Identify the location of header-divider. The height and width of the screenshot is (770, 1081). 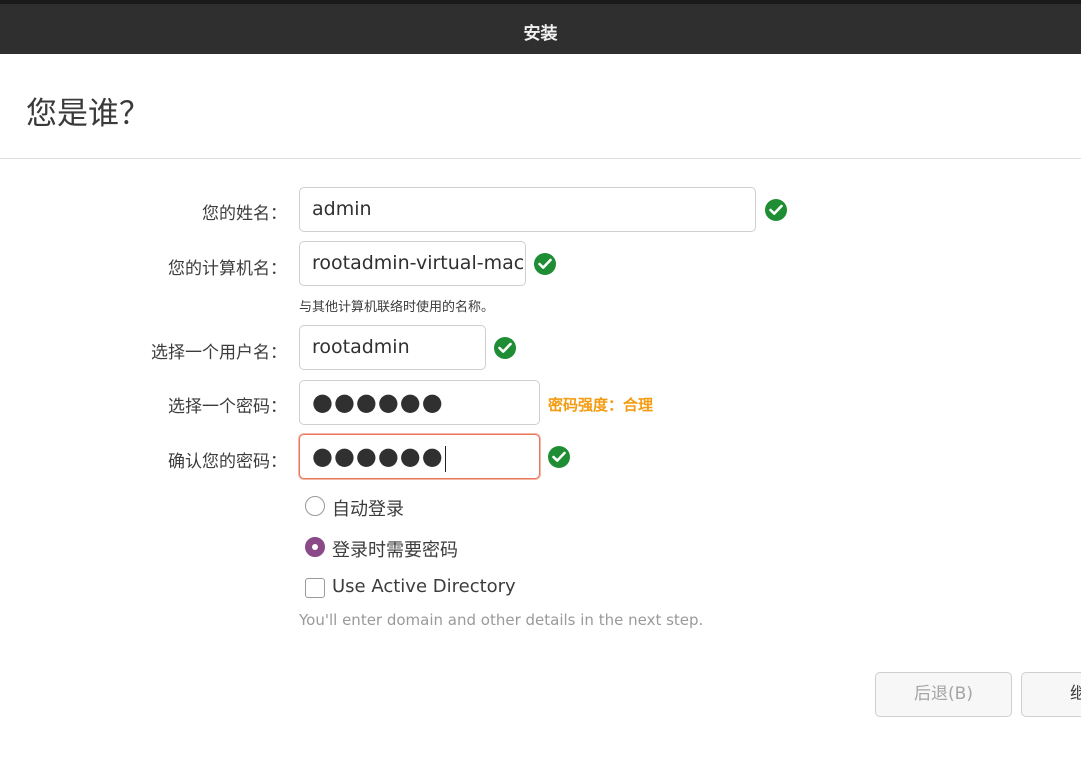
(540, 158).